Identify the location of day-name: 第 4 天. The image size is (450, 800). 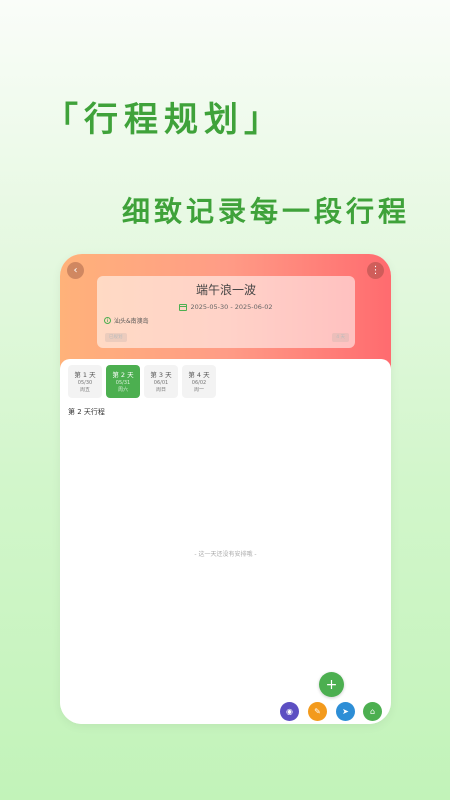
(199, 375).